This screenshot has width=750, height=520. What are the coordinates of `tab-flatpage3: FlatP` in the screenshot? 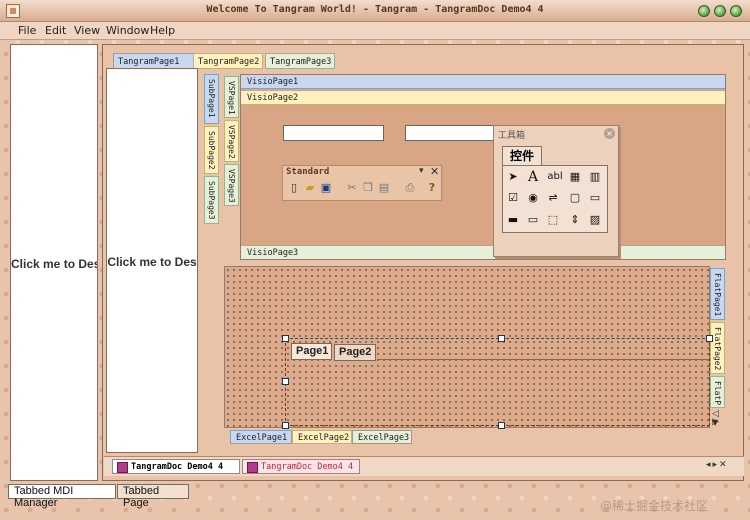 It's located at (717, 392).